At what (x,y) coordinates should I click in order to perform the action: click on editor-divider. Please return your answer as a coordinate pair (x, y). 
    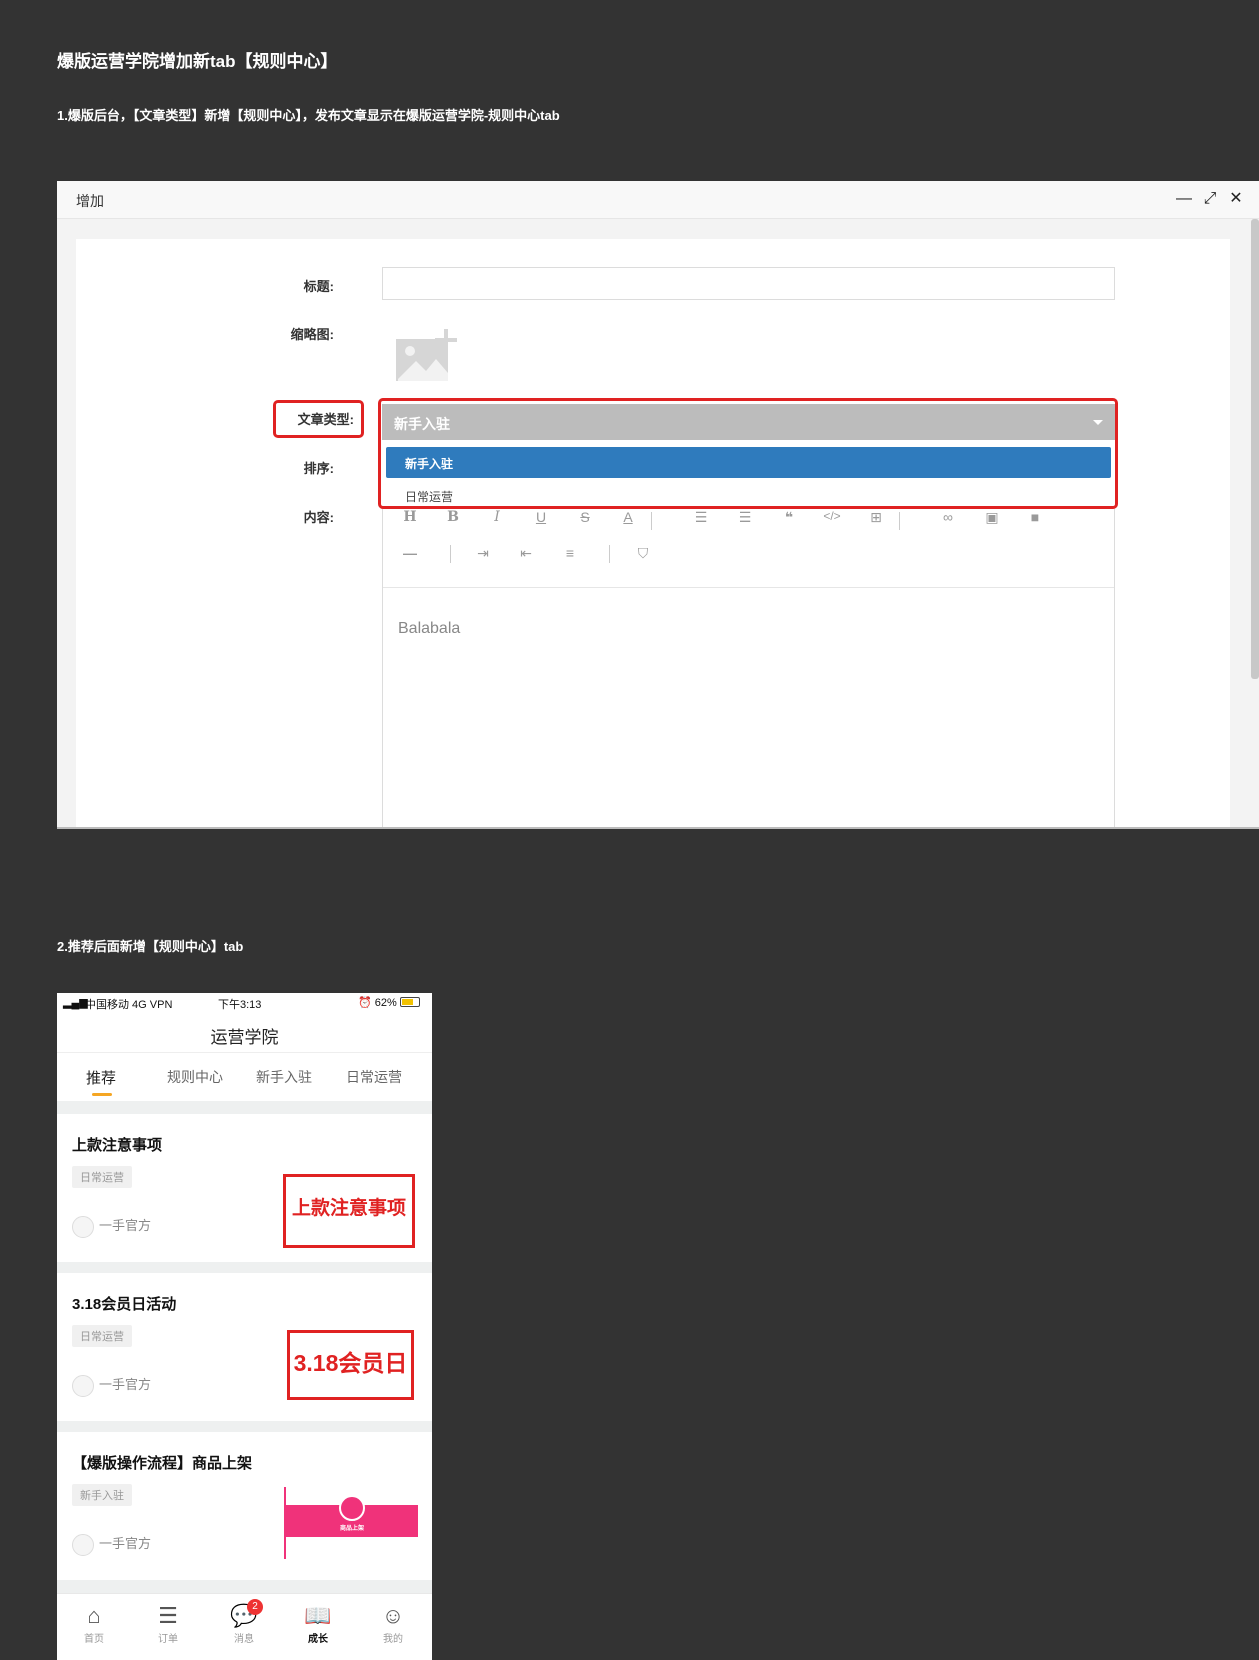
    Looking at the image, I should click on (748, 587).